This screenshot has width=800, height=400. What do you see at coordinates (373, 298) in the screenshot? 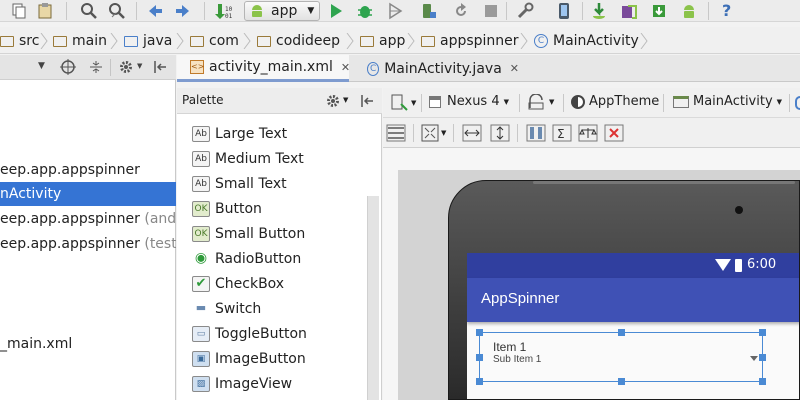
I see `palette-scrollbar` at bounding box center [373, 298].